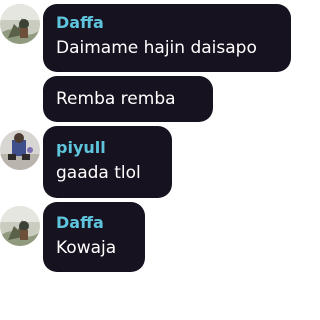  I want to click on message-bubble: Remba remba, so click(128, 99).